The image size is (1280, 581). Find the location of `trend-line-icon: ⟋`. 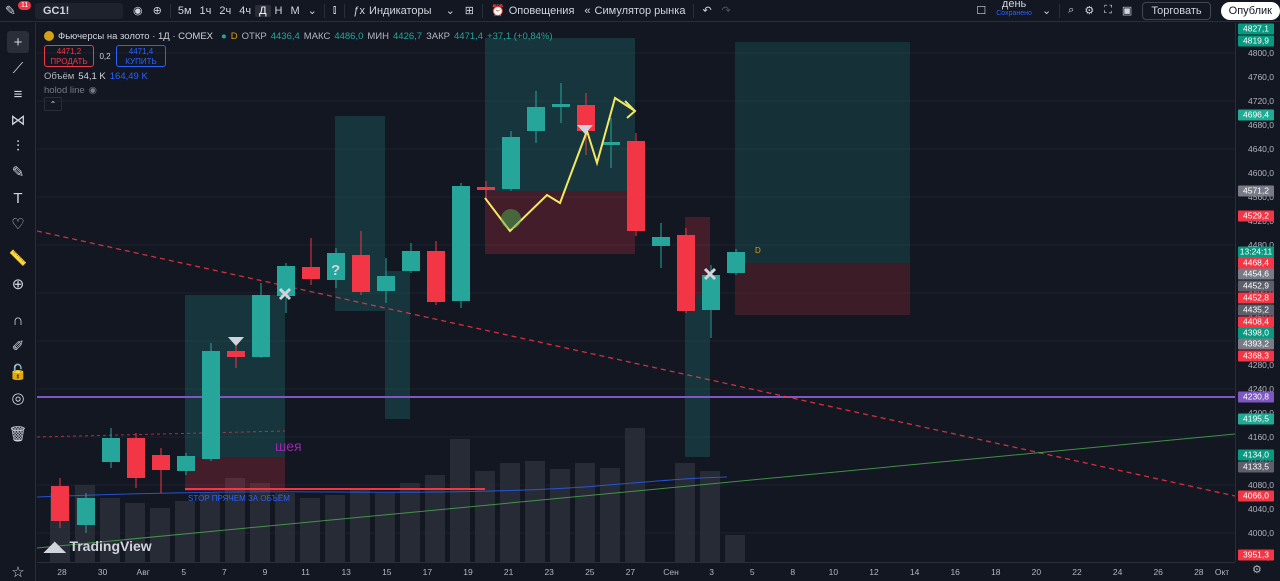

trend-line-icon: ⟋ is located at coordinates (18, 68).